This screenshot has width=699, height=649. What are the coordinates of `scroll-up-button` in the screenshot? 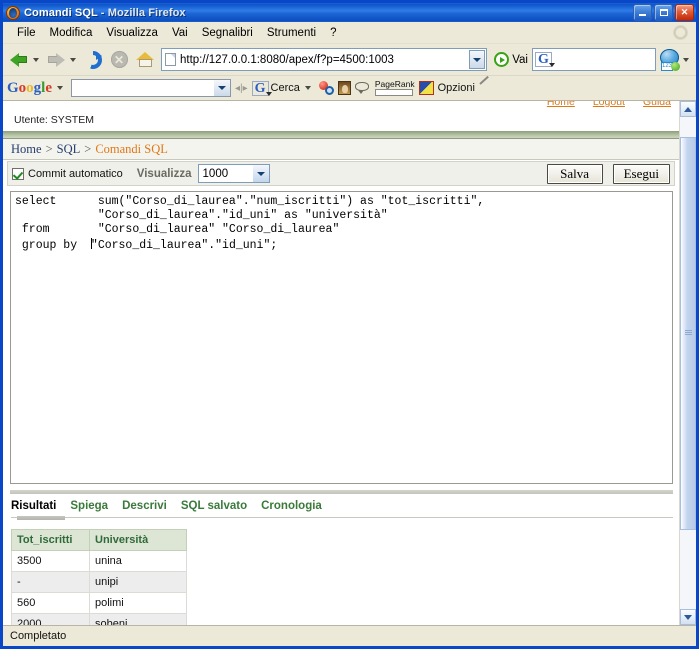 It's located at (688, 109).